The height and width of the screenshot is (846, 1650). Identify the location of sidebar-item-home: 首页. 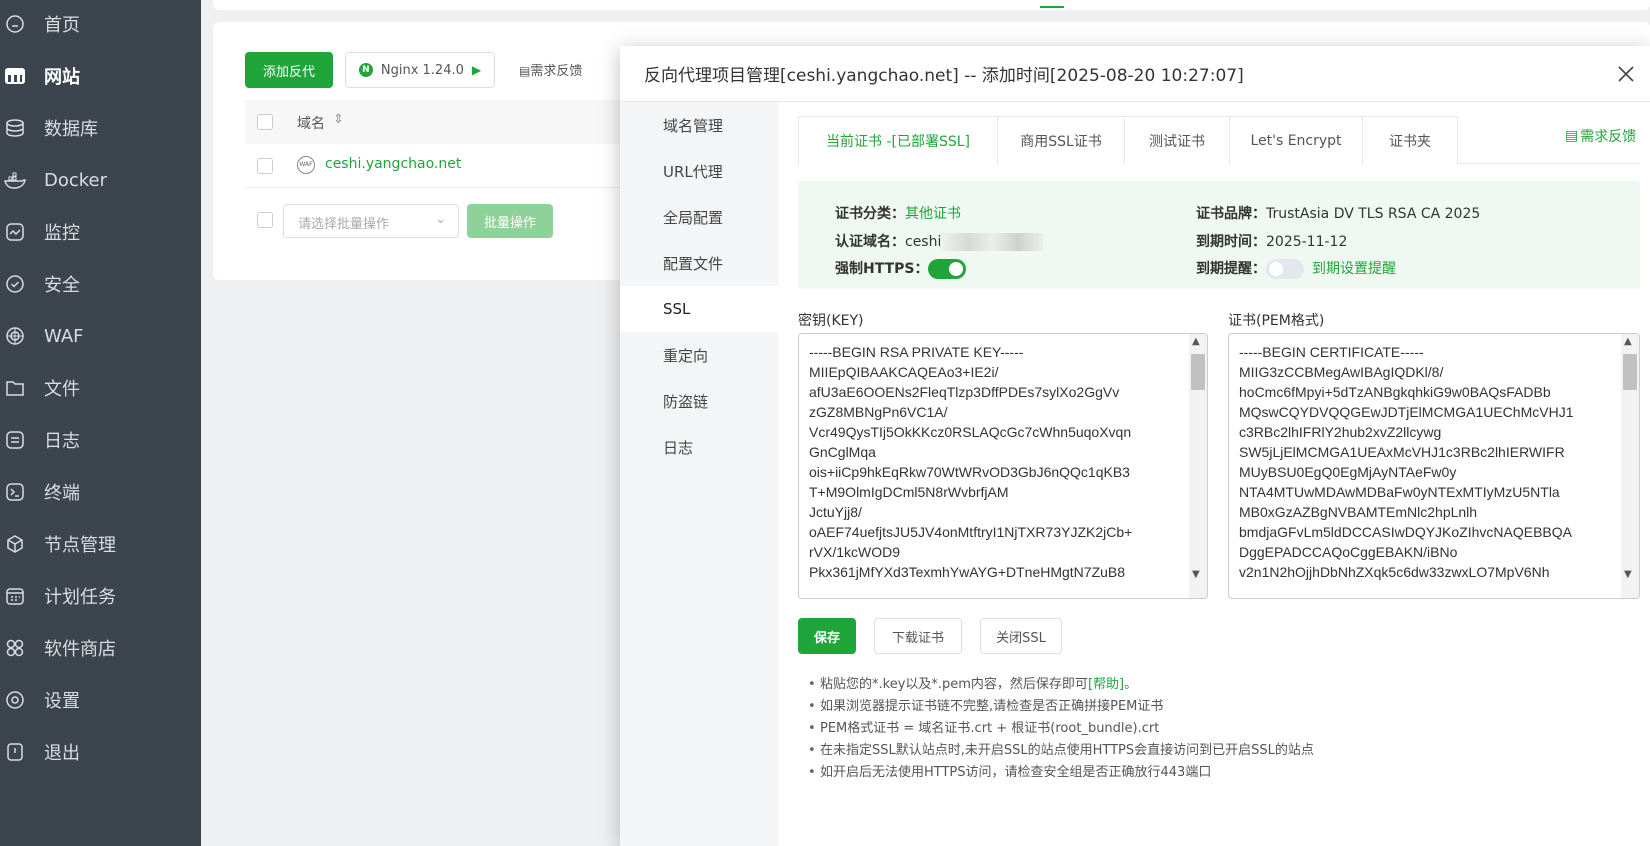
(100, 24).